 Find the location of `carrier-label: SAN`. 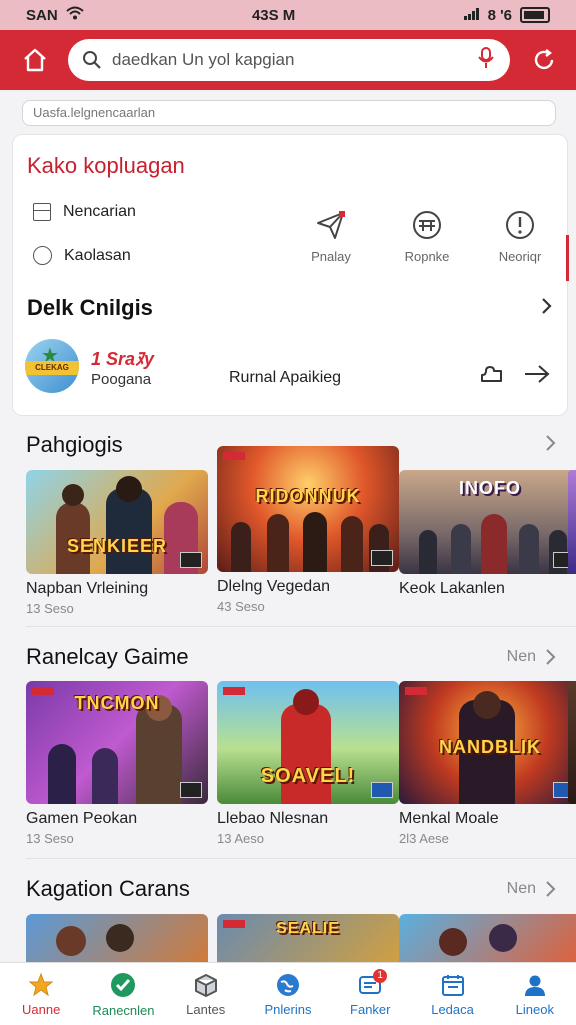

carrier-label: SAN is located at coordinates (42, 15).